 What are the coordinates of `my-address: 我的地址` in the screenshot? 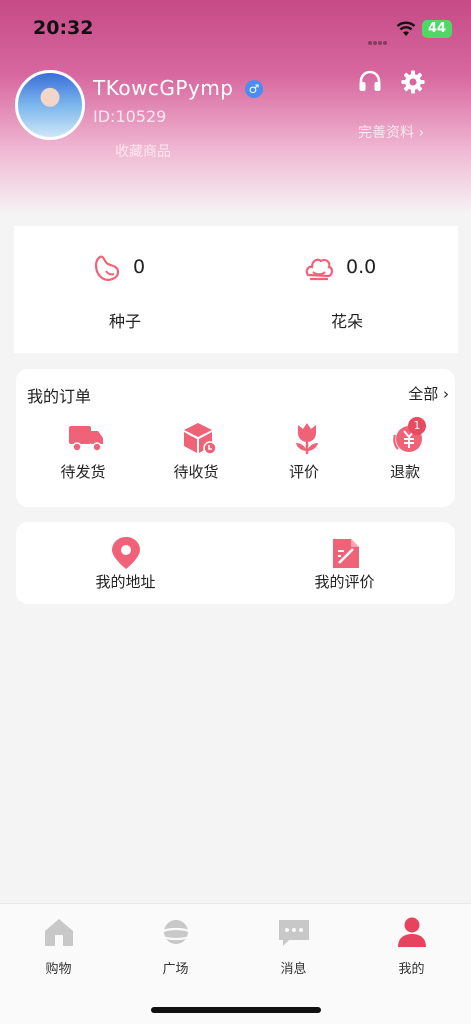 It's located at (125, 563).